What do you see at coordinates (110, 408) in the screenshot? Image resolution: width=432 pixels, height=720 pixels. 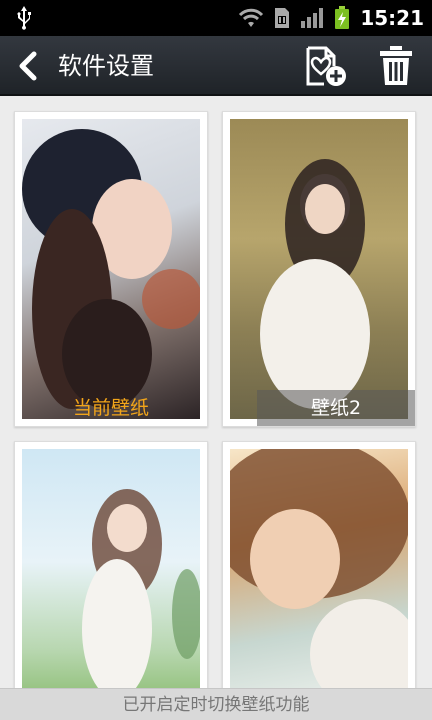 I see `wallpaper-label: 当前壁纸` at bounding box center [110, 408].